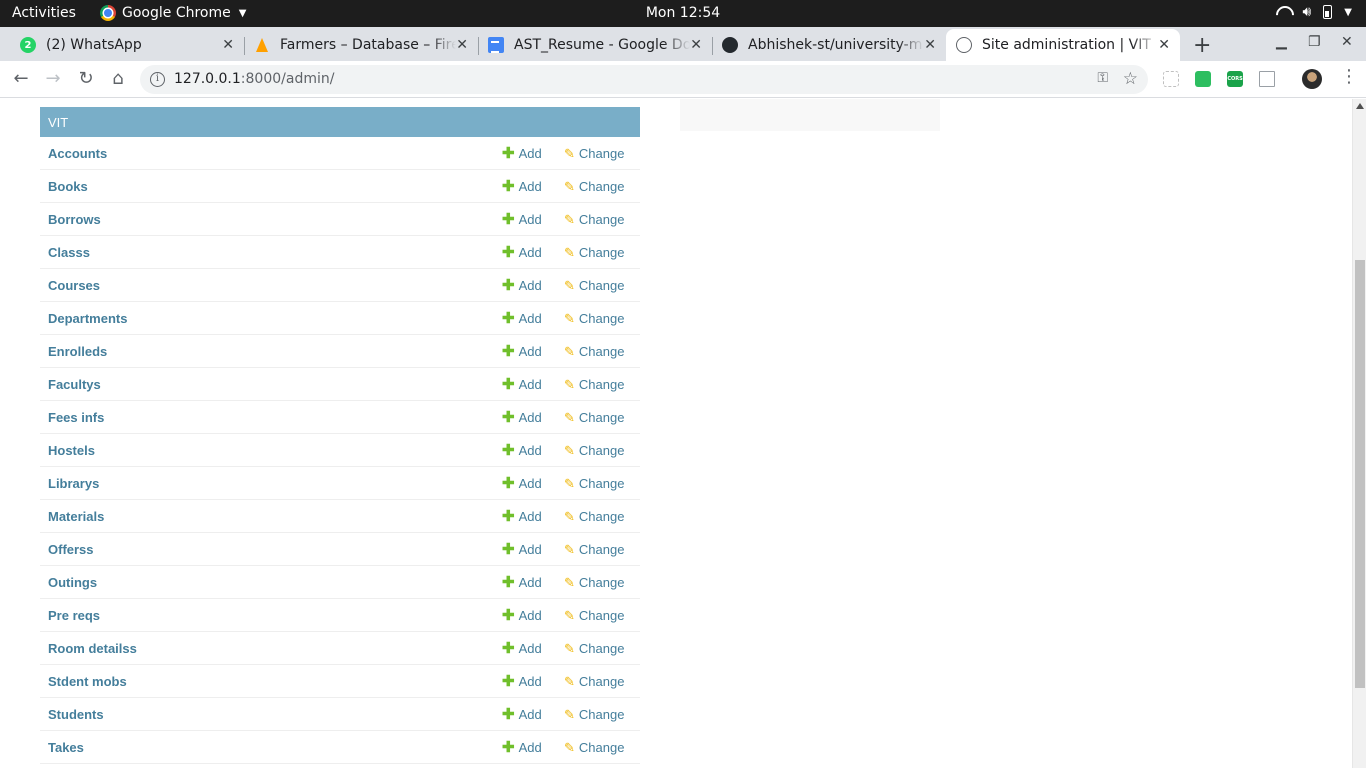 The image size is (1366, 768). Describe the element at coordinates (74, 615) in the screenshot. I see `model-link: Pre reqs` at that location.